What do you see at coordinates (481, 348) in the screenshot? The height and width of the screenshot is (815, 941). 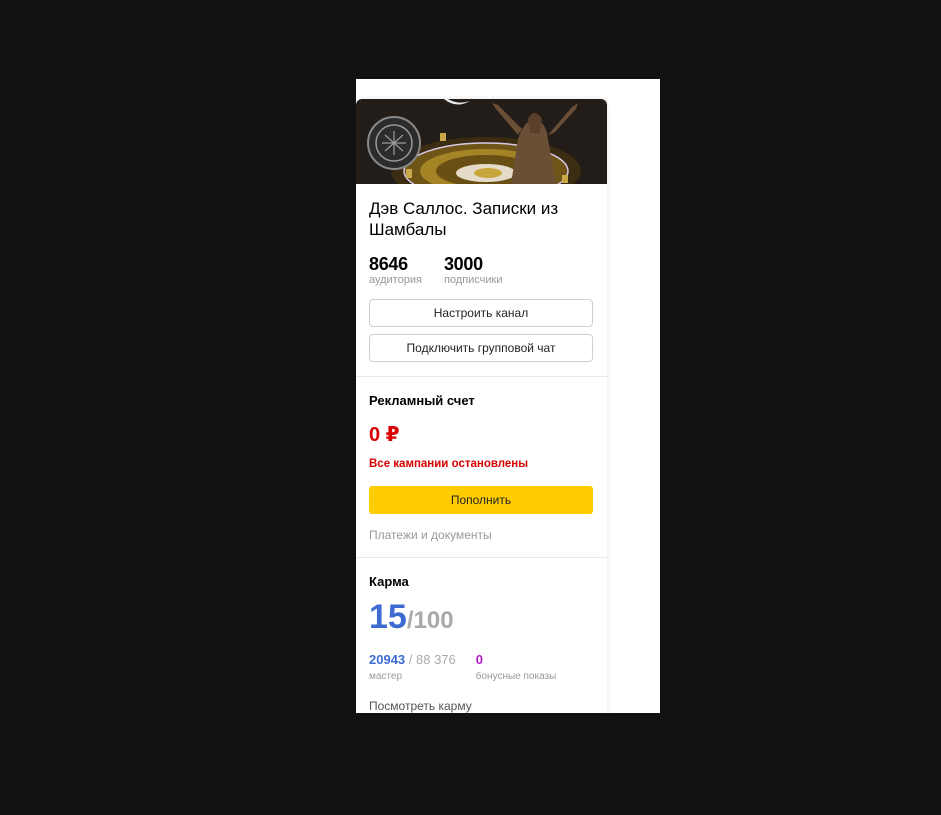 I see `connect-group-chat-button: Подключить групповой чат` at bounding box center [481, 348].